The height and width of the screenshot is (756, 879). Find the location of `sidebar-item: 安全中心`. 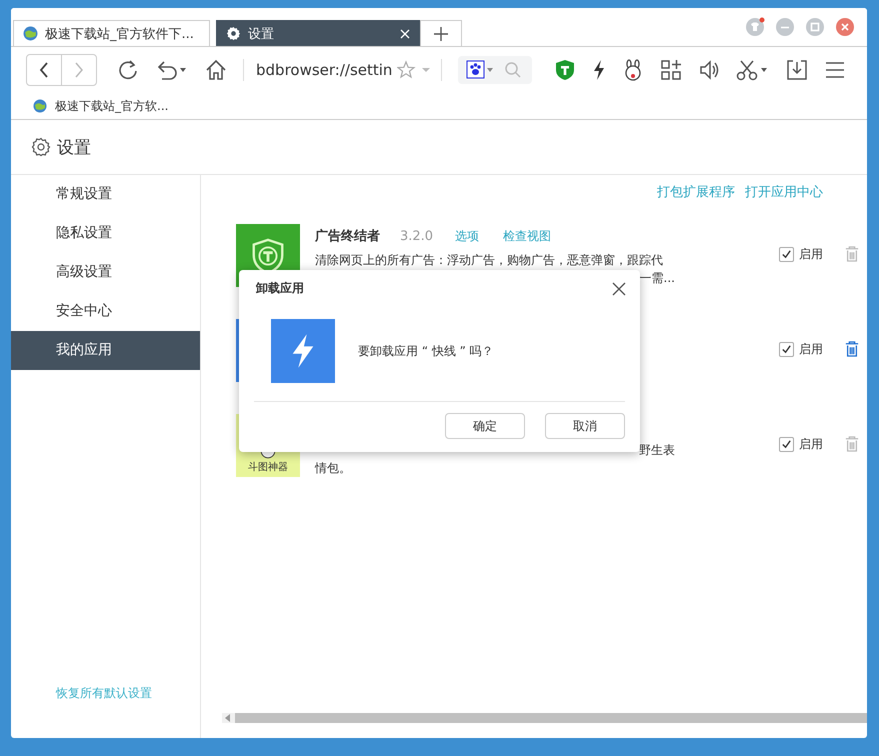

sidebar-item: 安全中心 is located at coordinates (105, 311).